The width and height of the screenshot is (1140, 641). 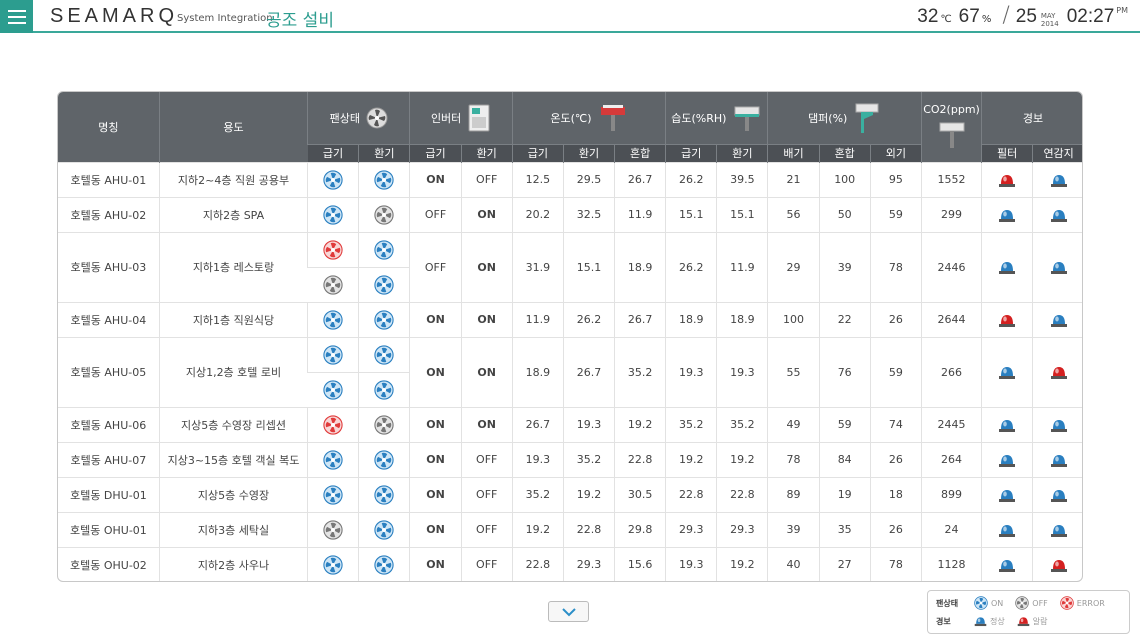 I want to click on scroll-down-button, so click(x=568, y=611).